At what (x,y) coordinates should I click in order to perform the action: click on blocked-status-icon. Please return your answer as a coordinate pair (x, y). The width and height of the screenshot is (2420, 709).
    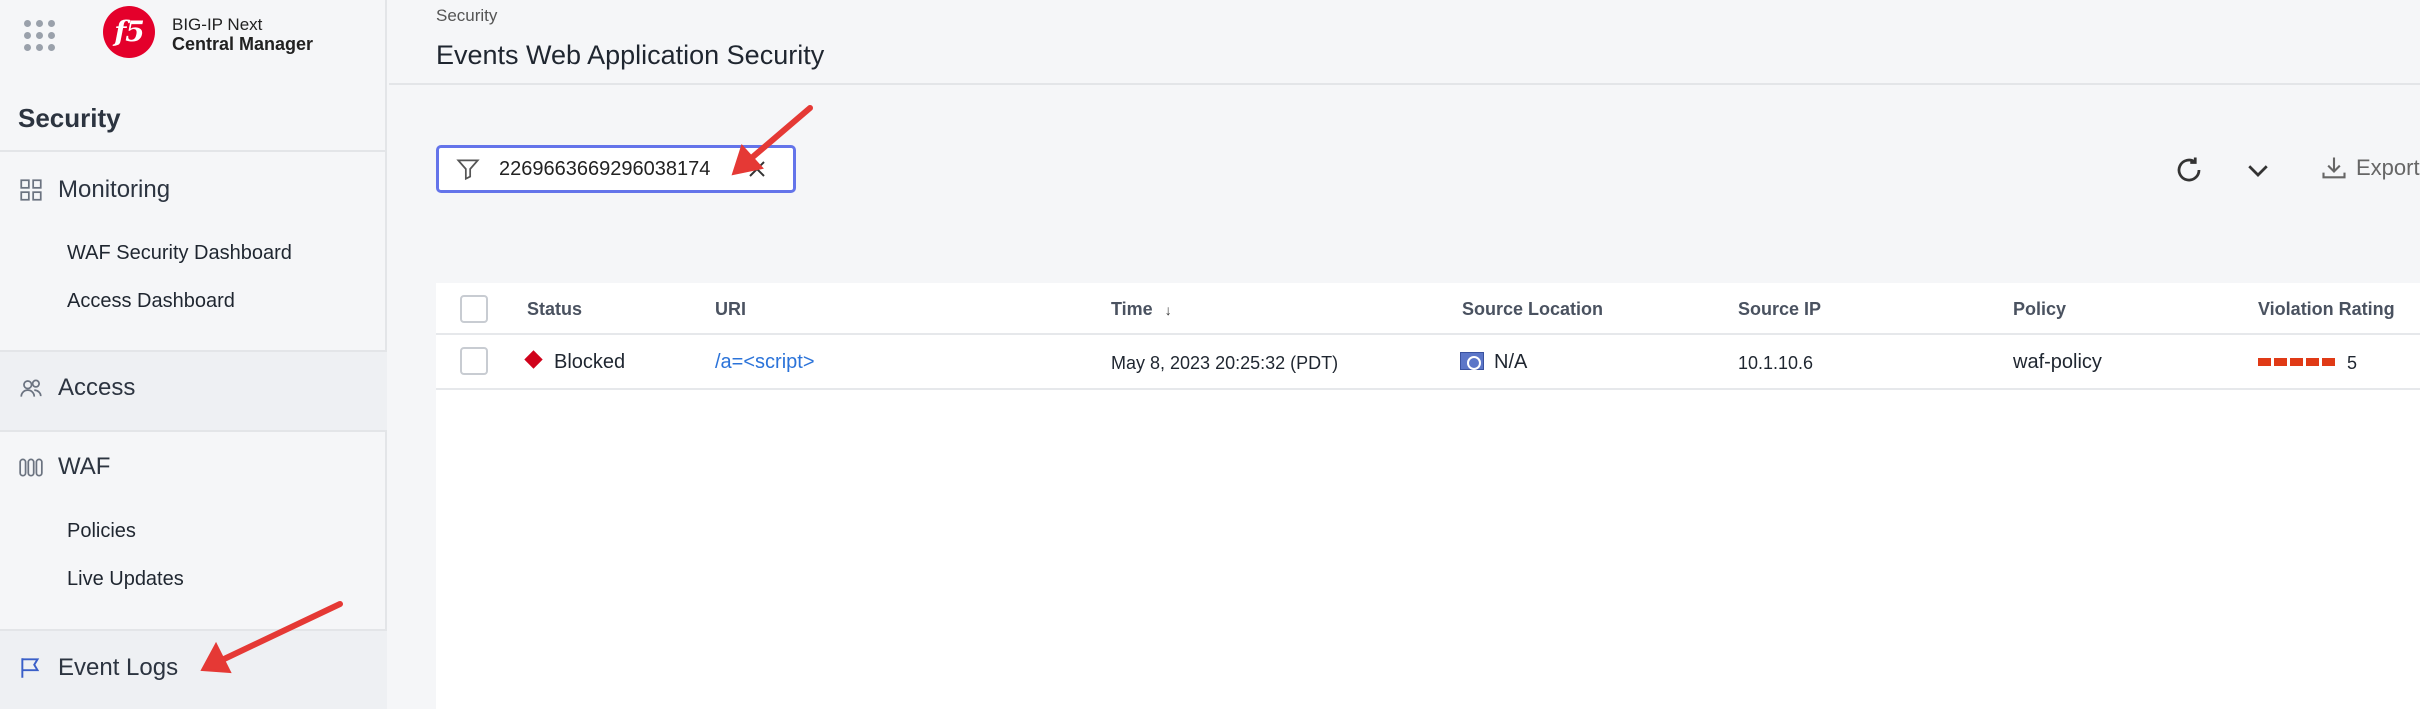
    Looking at the image, I should click on (533, 359).